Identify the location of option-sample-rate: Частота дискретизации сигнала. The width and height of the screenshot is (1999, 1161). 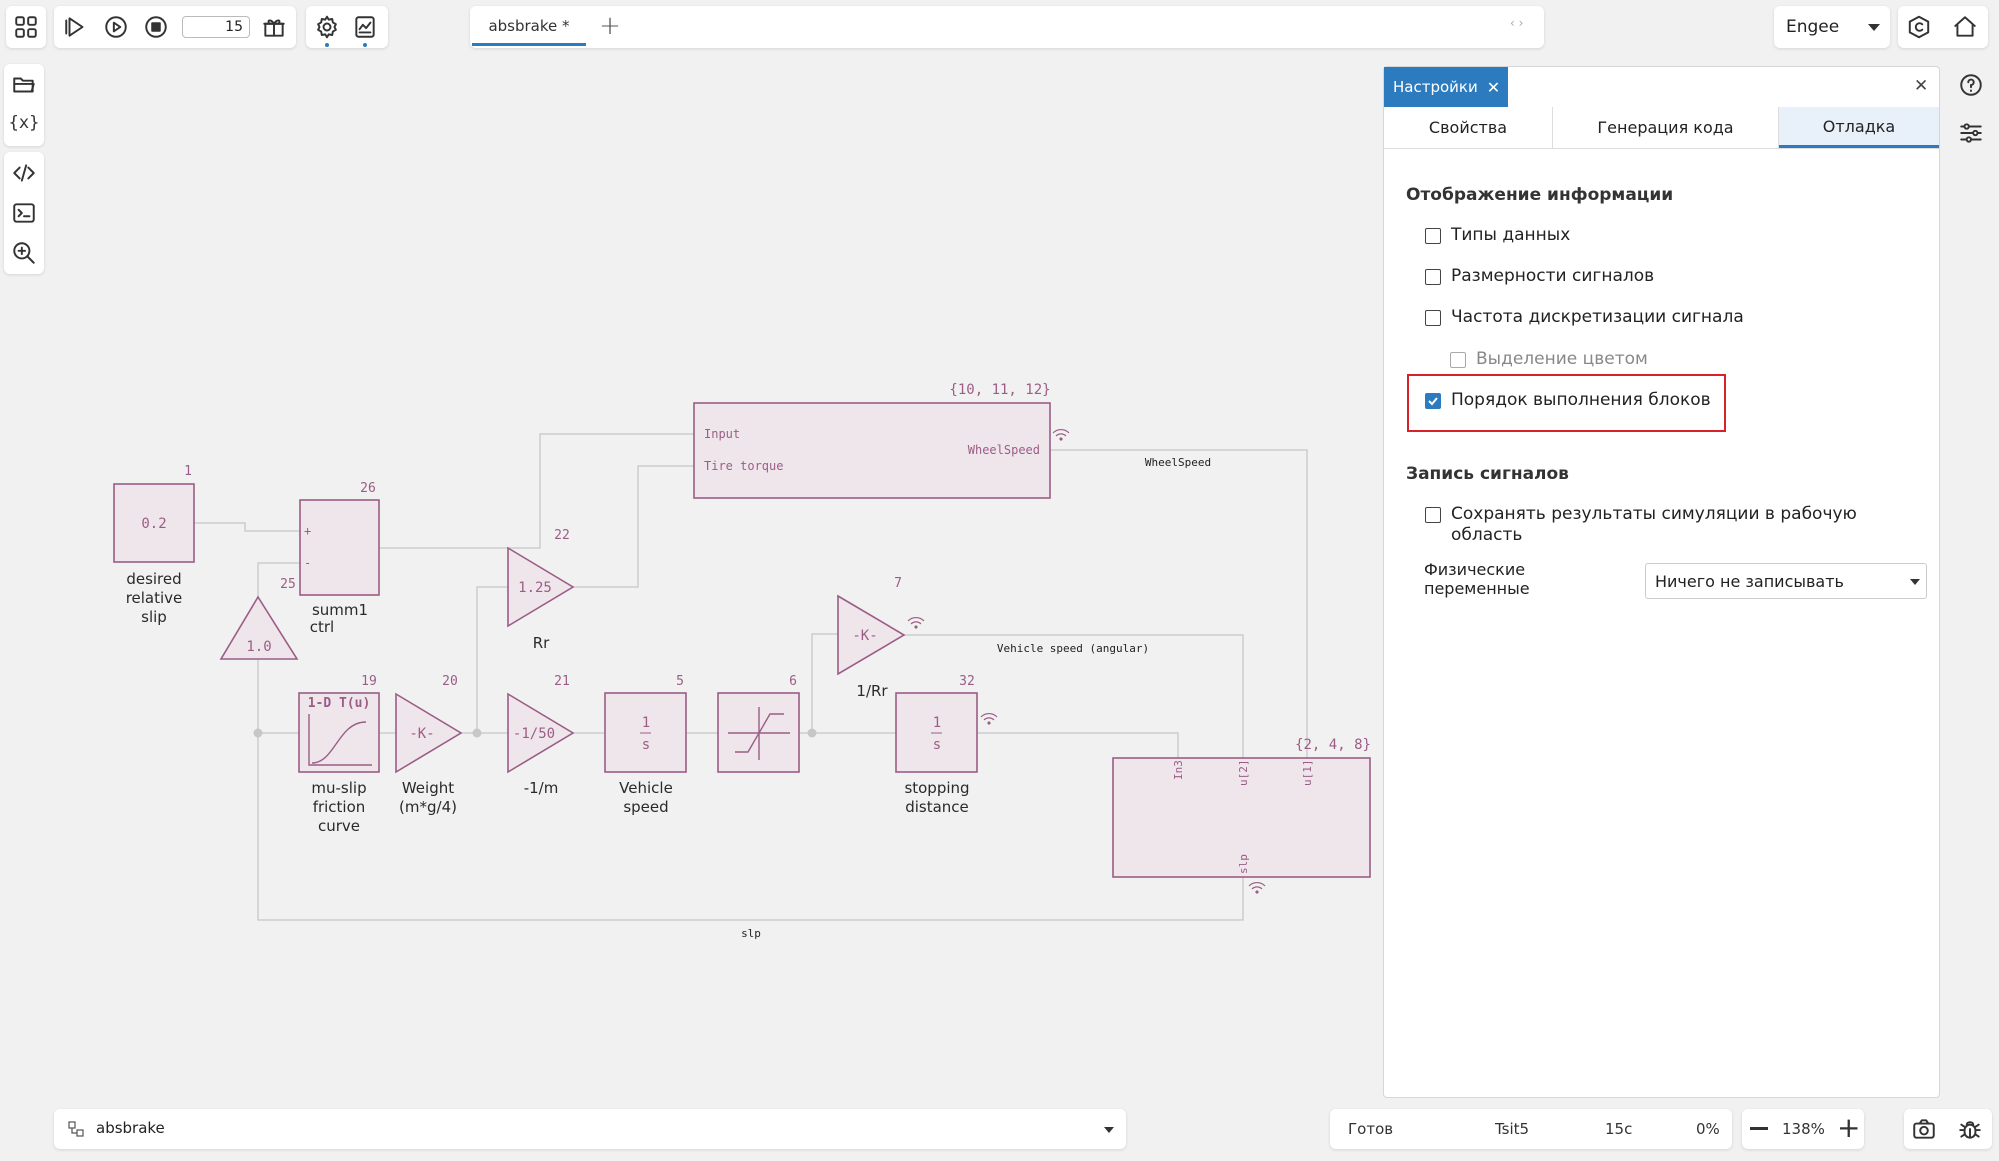
(1584, 317).